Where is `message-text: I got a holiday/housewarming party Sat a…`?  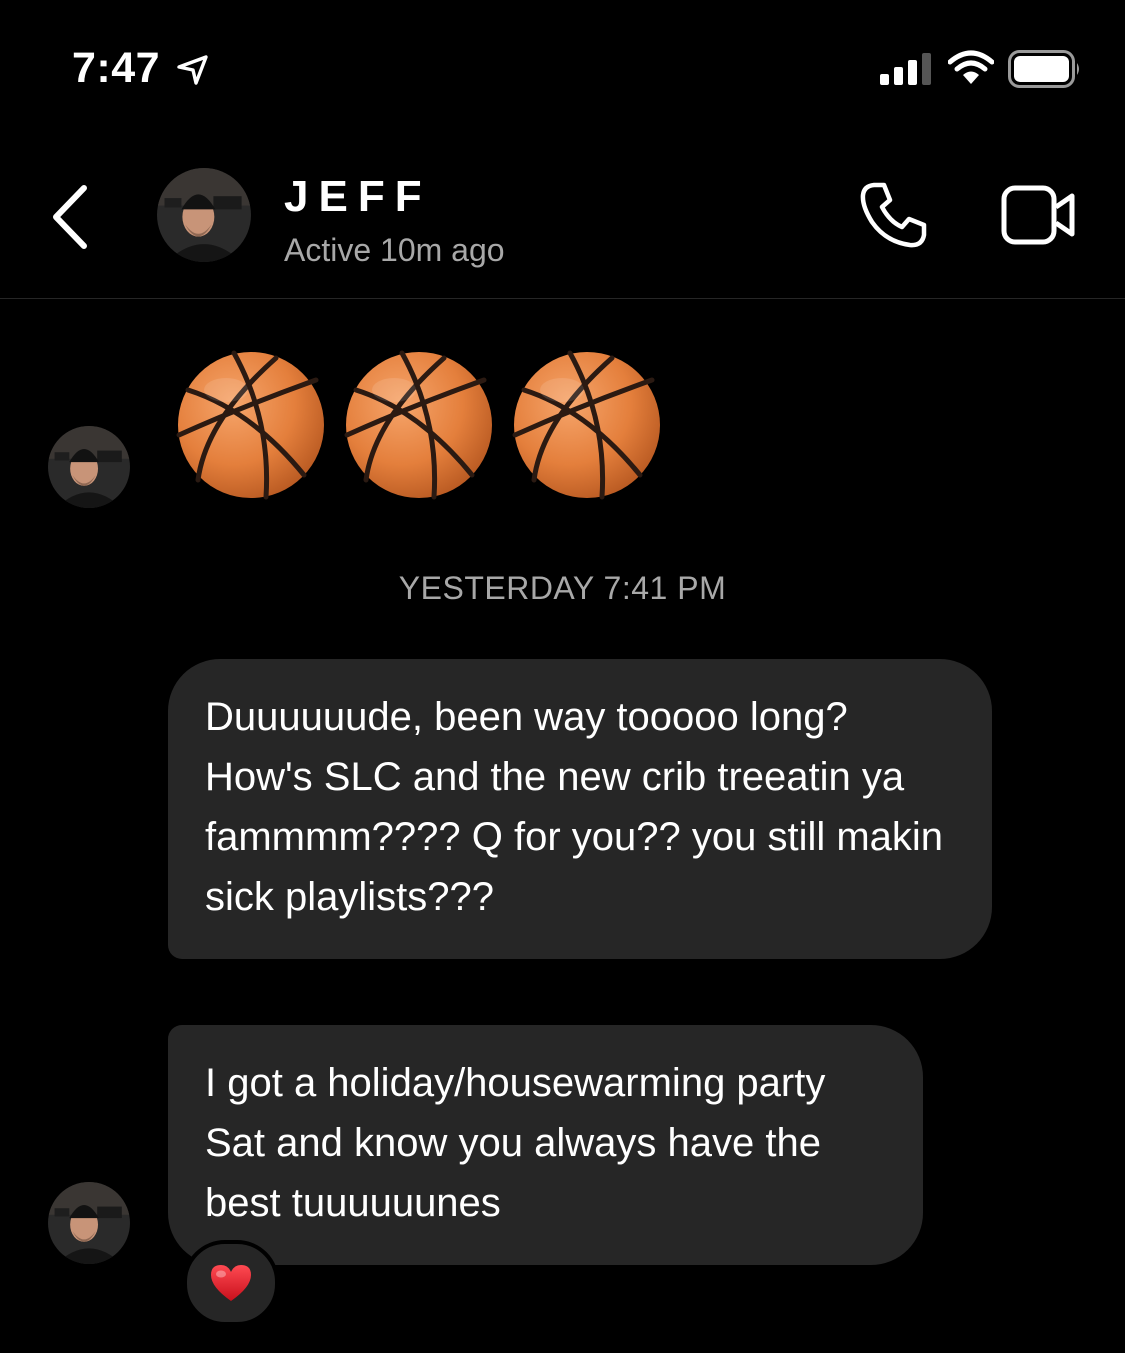
message-text: I got a holiday/housewarming party Sat a… is located at coordinates (515, 1143).